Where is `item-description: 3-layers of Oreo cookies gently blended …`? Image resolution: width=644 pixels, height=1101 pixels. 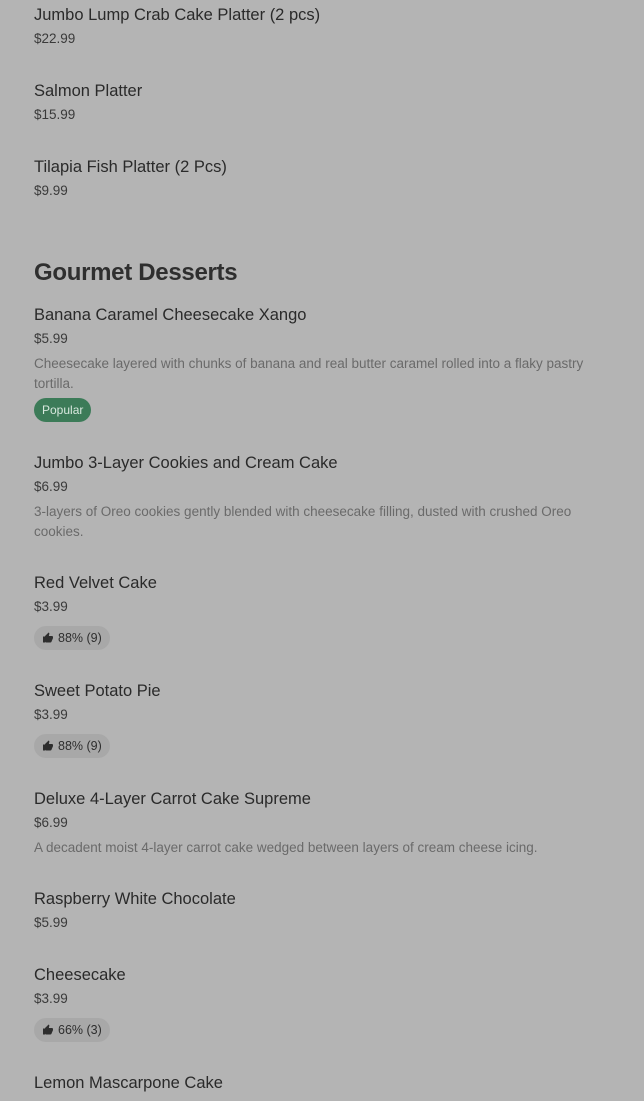
item-description: 3-layers of Oreo cookies gently blended … is located at coordinates (303, 521).